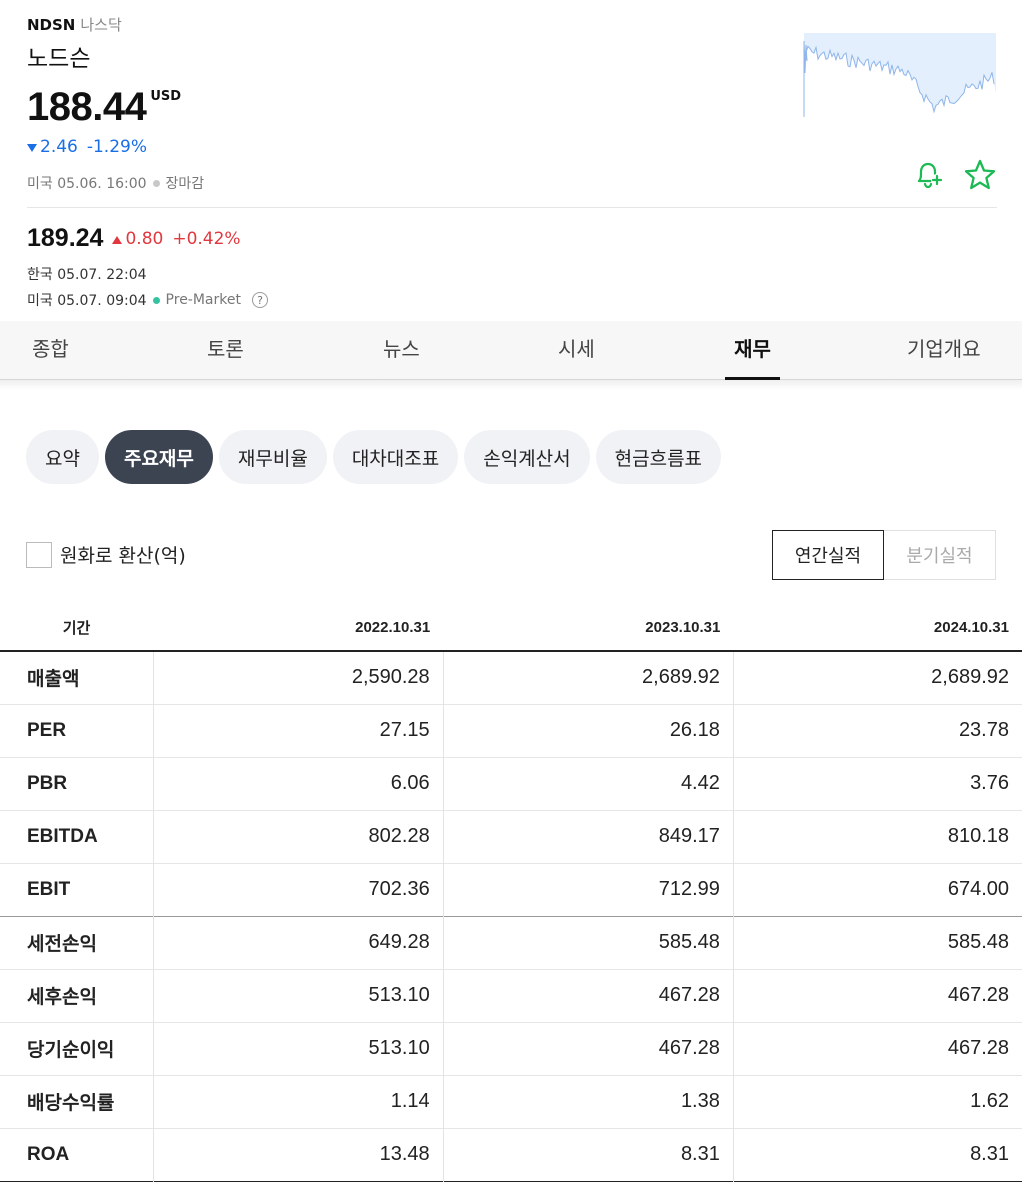  What do you see at coordinates (147, 300) in the screenshot?
I see `premarket-us-time-row: 미국 05.07. 09:04 Pre-Market ?` at bounding box center [147, 300].